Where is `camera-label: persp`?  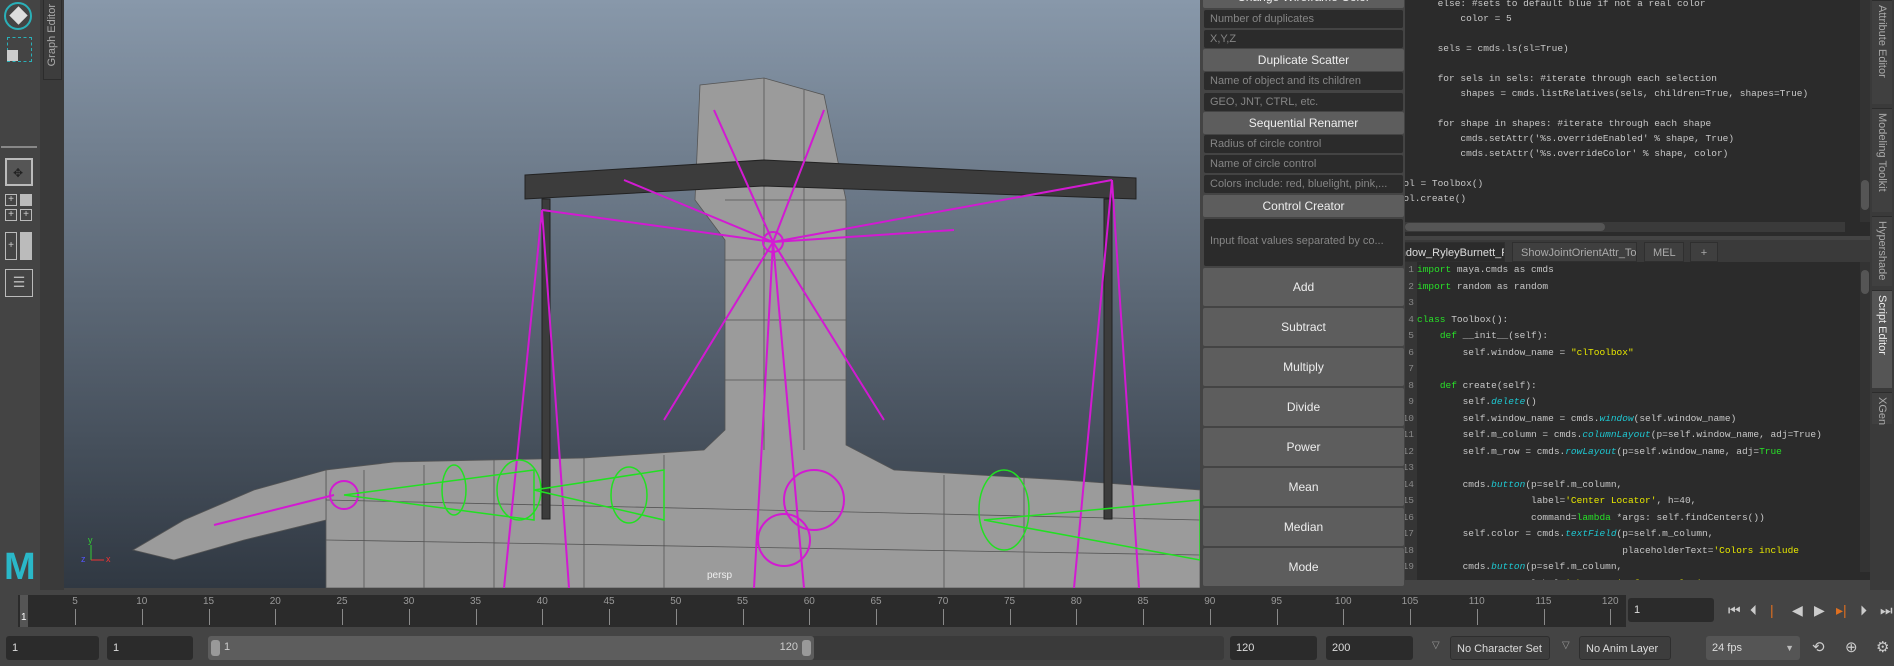
camera-label: persp is located at coordinates (719, 575).